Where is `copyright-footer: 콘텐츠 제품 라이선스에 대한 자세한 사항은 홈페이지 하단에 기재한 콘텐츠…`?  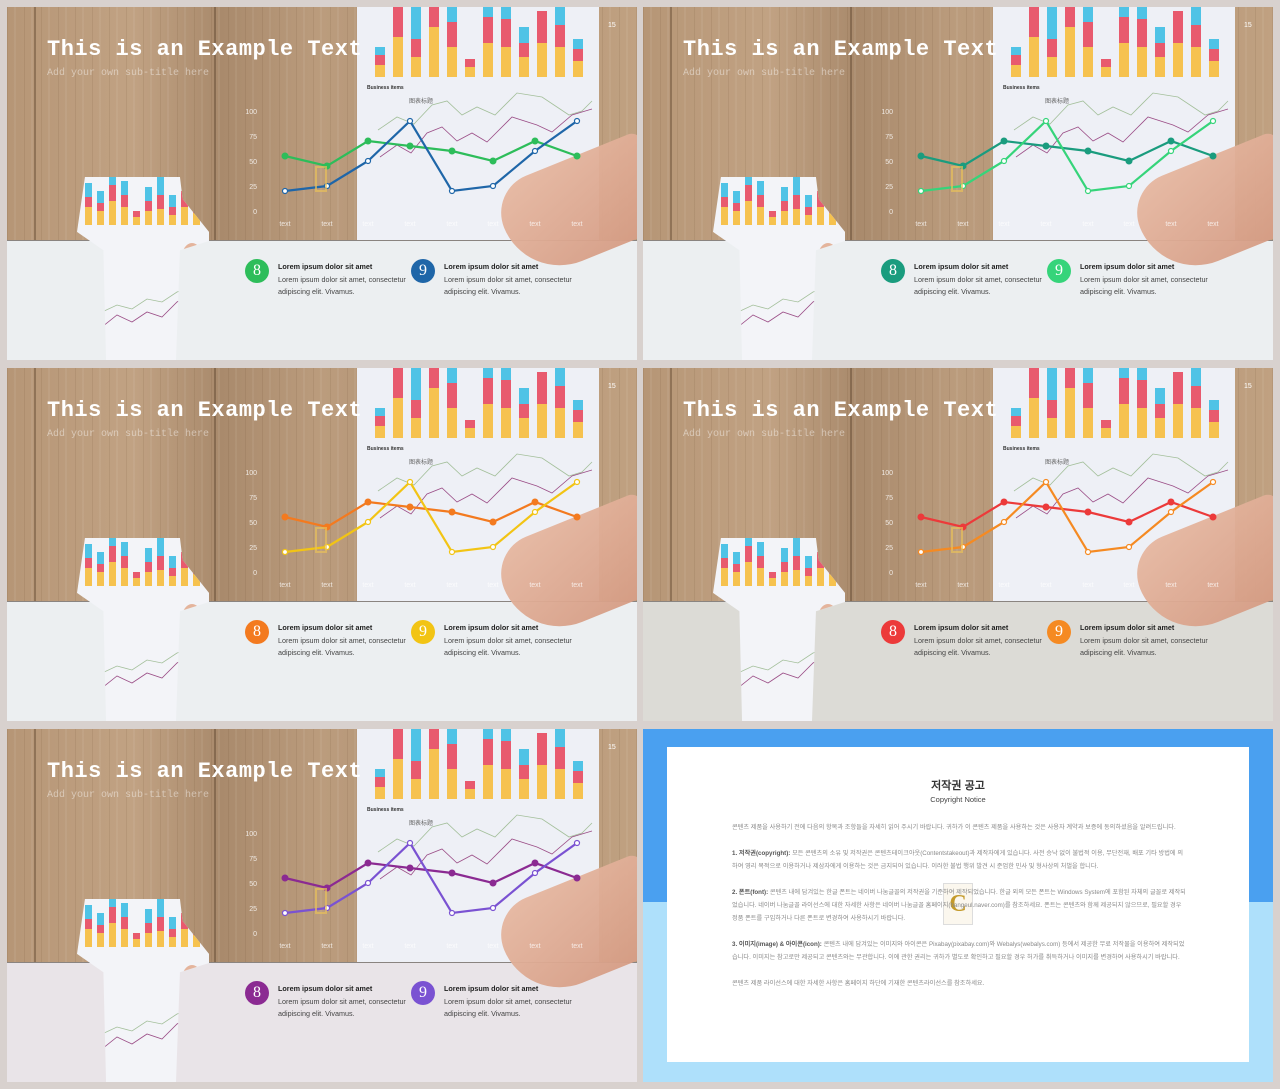 copyright-footer: 콘텐츠 제품 라이선스에 대한 자세한 사항은 홈페이지 하단에 기재한 콘텐츠… is located at coordinates (858, 983).